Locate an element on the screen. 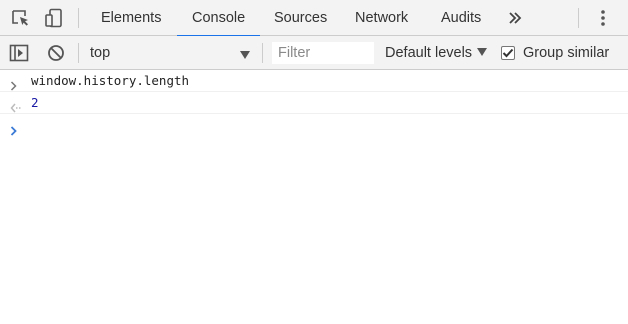 The height and width of the screenshot is (324, 628). console-result-line: 2 is located at coordinates (314, 103).